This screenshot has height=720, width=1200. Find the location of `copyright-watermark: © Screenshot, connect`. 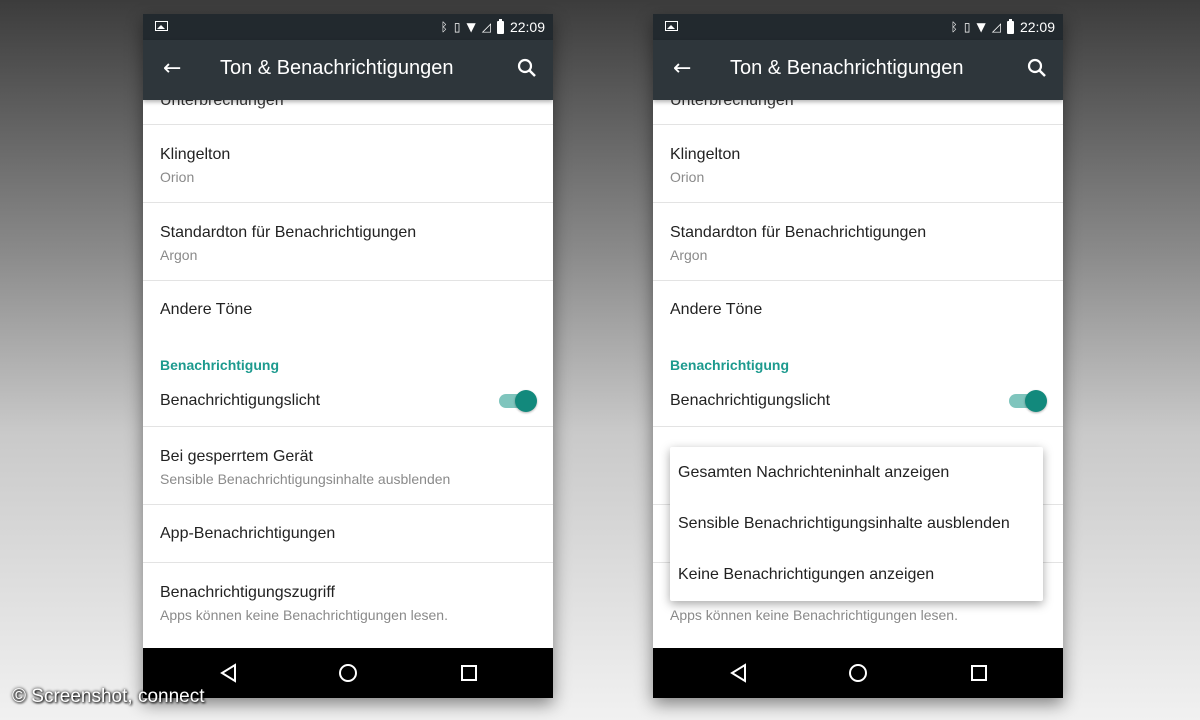

copyright-watermark: © Screenshot, connect is located at coordinates (108, 696).